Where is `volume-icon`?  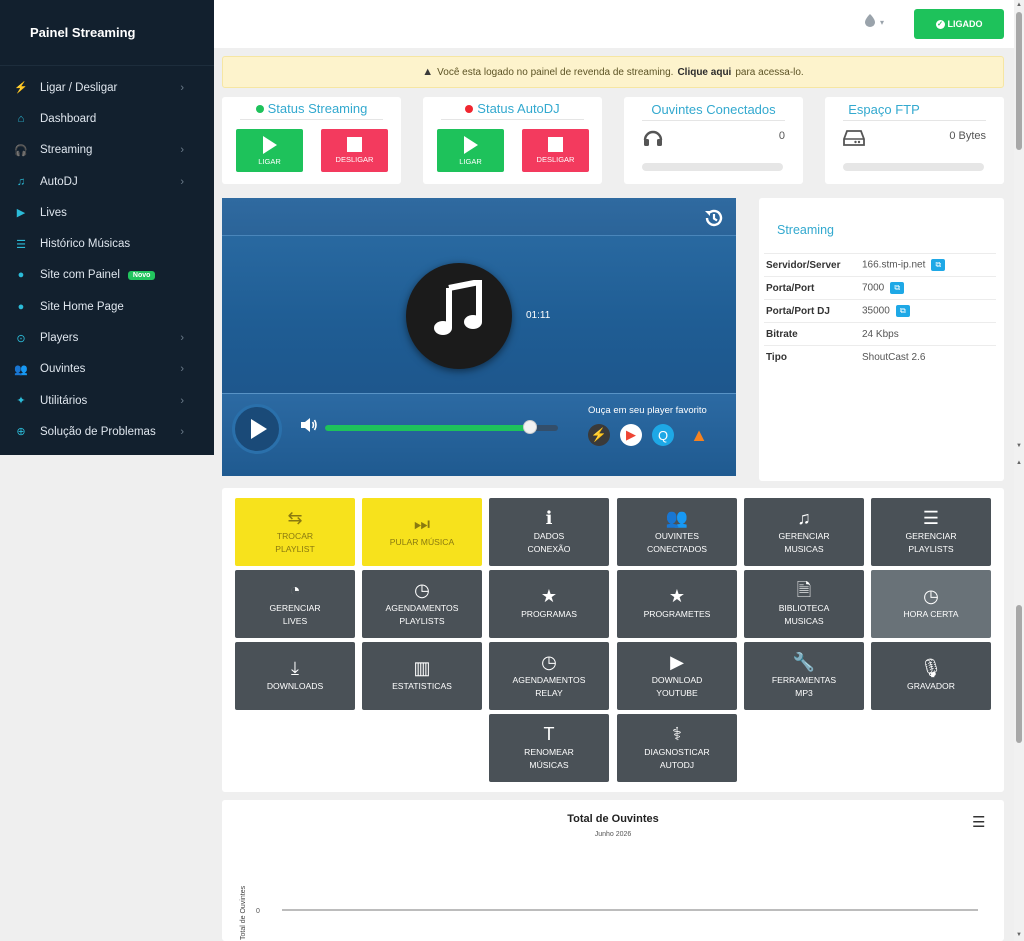 volume-icon is located at coordinates (309, 427).